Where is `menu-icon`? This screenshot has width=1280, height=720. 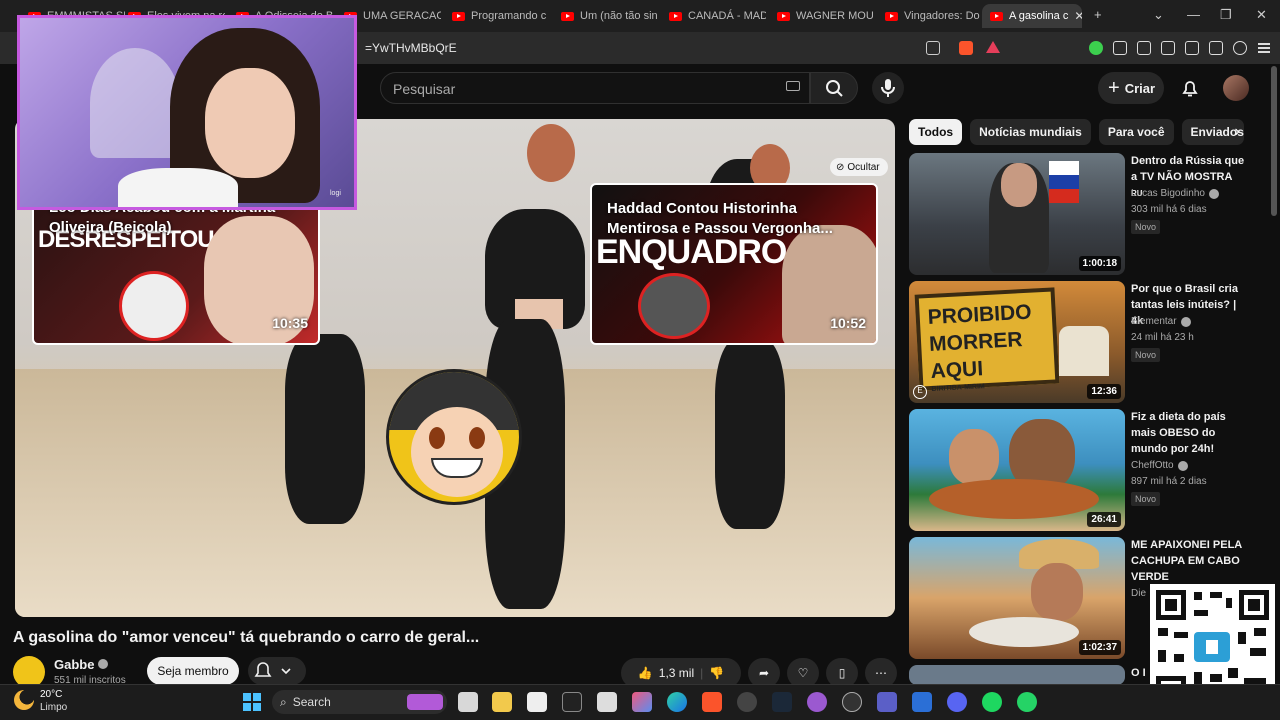 menu-icon is located at coordinates (1264, 48).